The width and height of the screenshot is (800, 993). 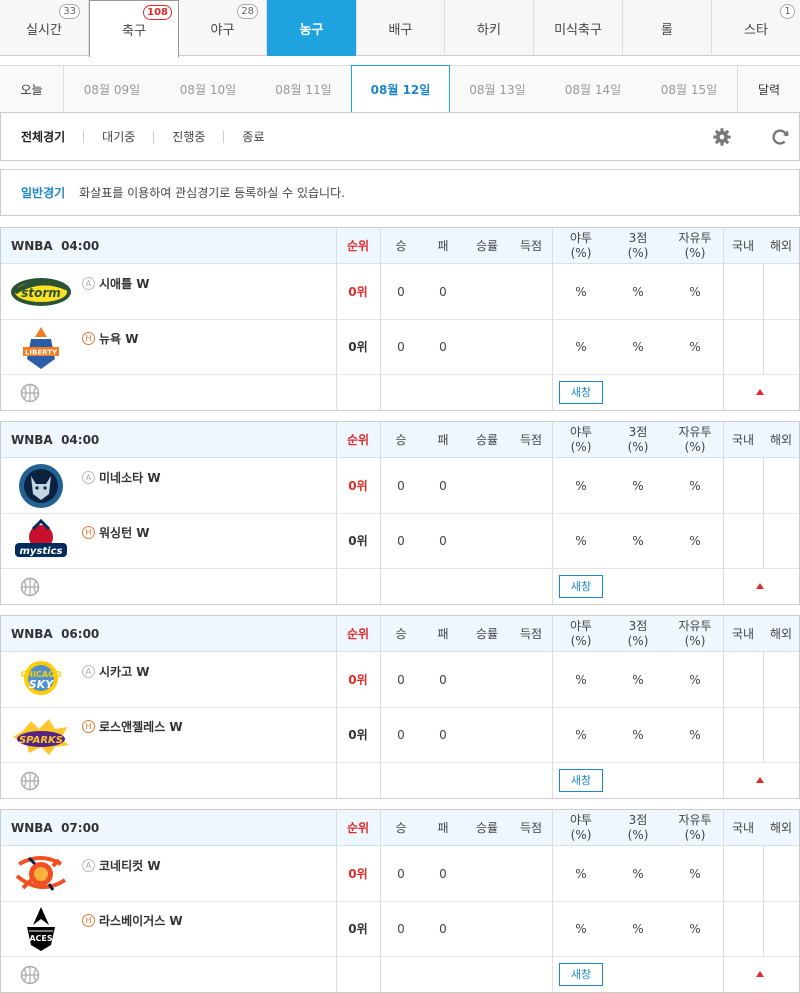 I want to click on tab-realtime: 실시간 33, so click(x=44, y=28).